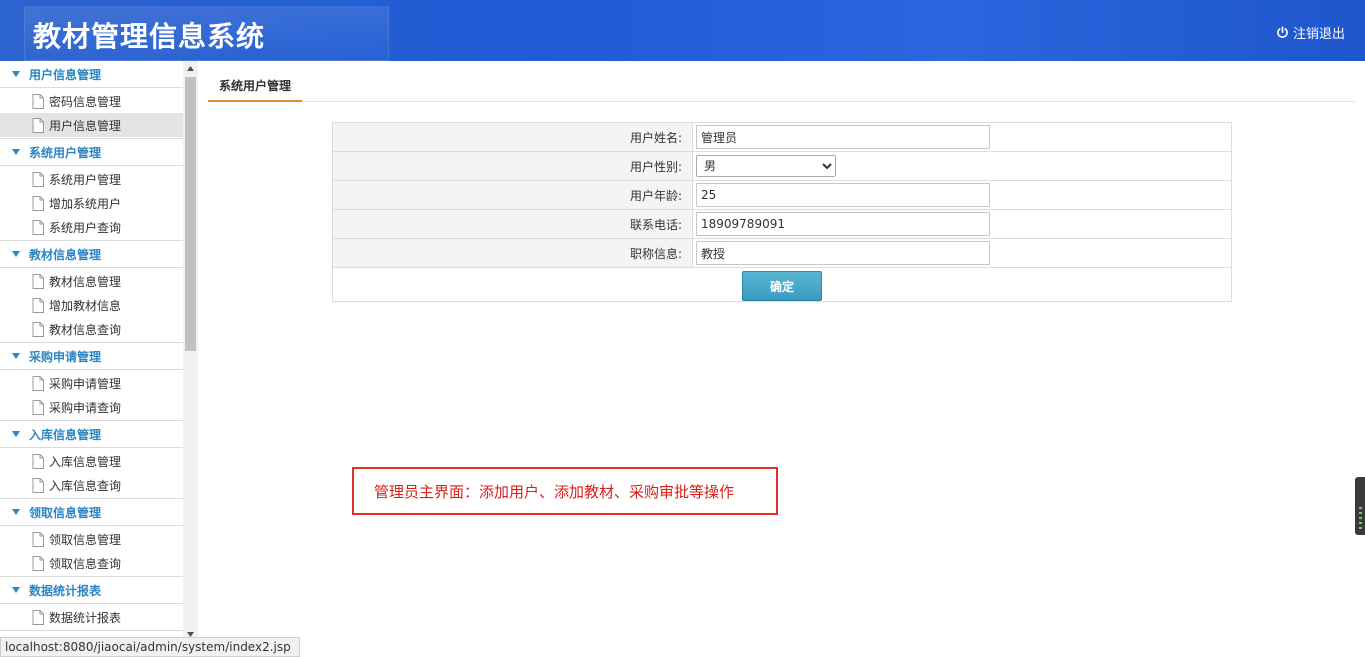  What do you see at coordinates (91, 227) in the screenshot?
I see `sidebar-item: 系统用户查询` at bounding box center [91, 227].